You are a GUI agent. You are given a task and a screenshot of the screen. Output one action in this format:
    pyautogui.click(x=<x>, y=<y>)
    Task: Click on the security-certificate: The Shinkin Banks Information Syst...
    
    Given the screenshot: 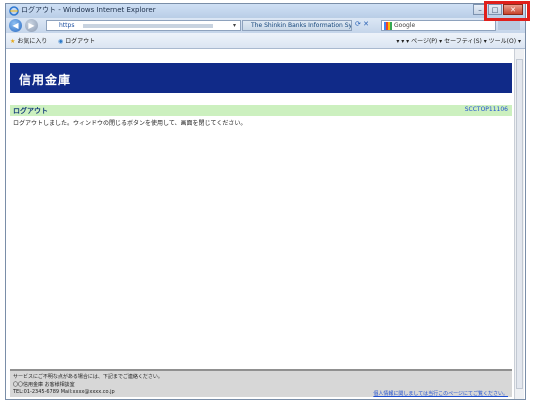 What is the action you would take?
    pyautogui.click(x=297, y=25)
    